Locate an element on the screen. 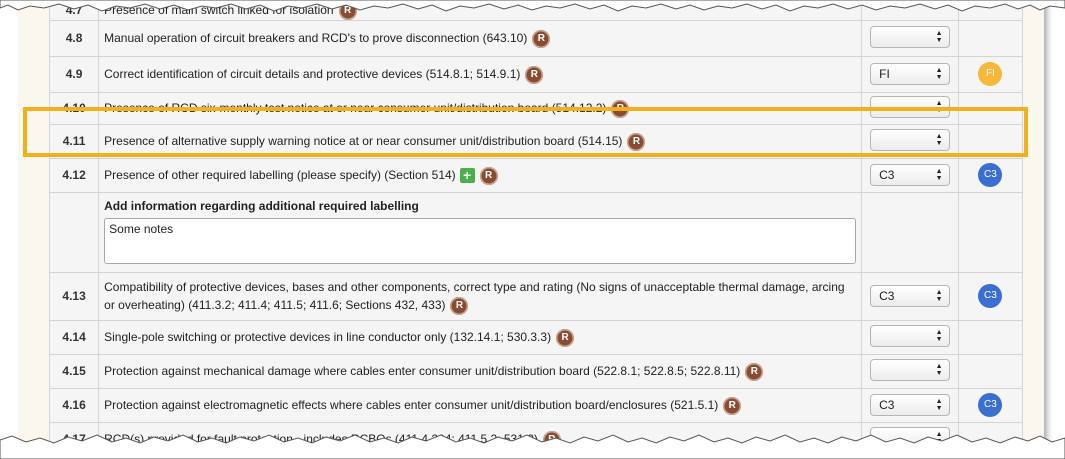 This screenshot has width=1065, height=459. code-badge: FI is located at coordinates (990, 74).